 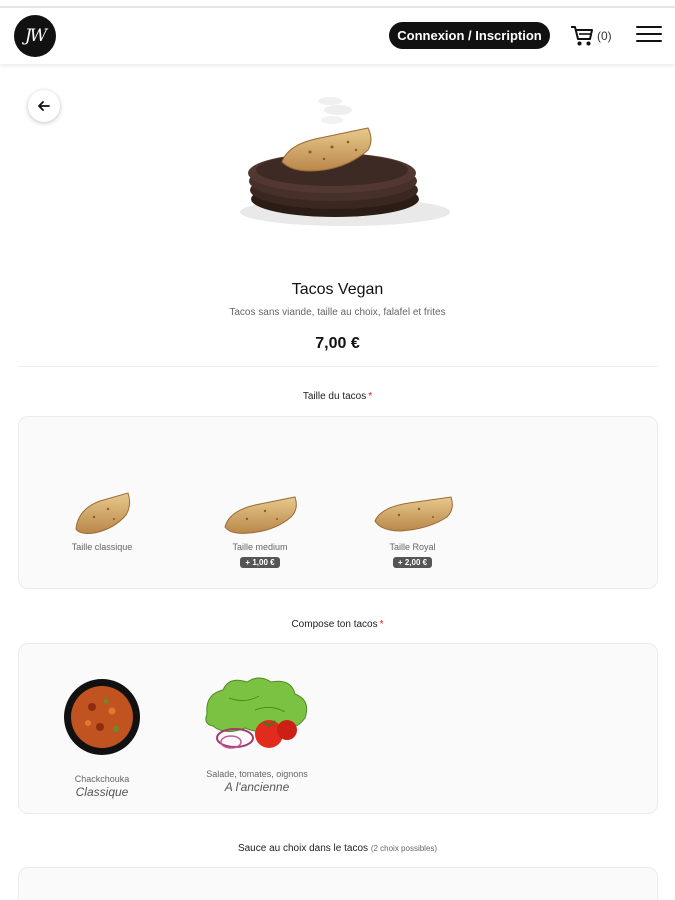 I want to click on product-image, so click(x=345, y=161).